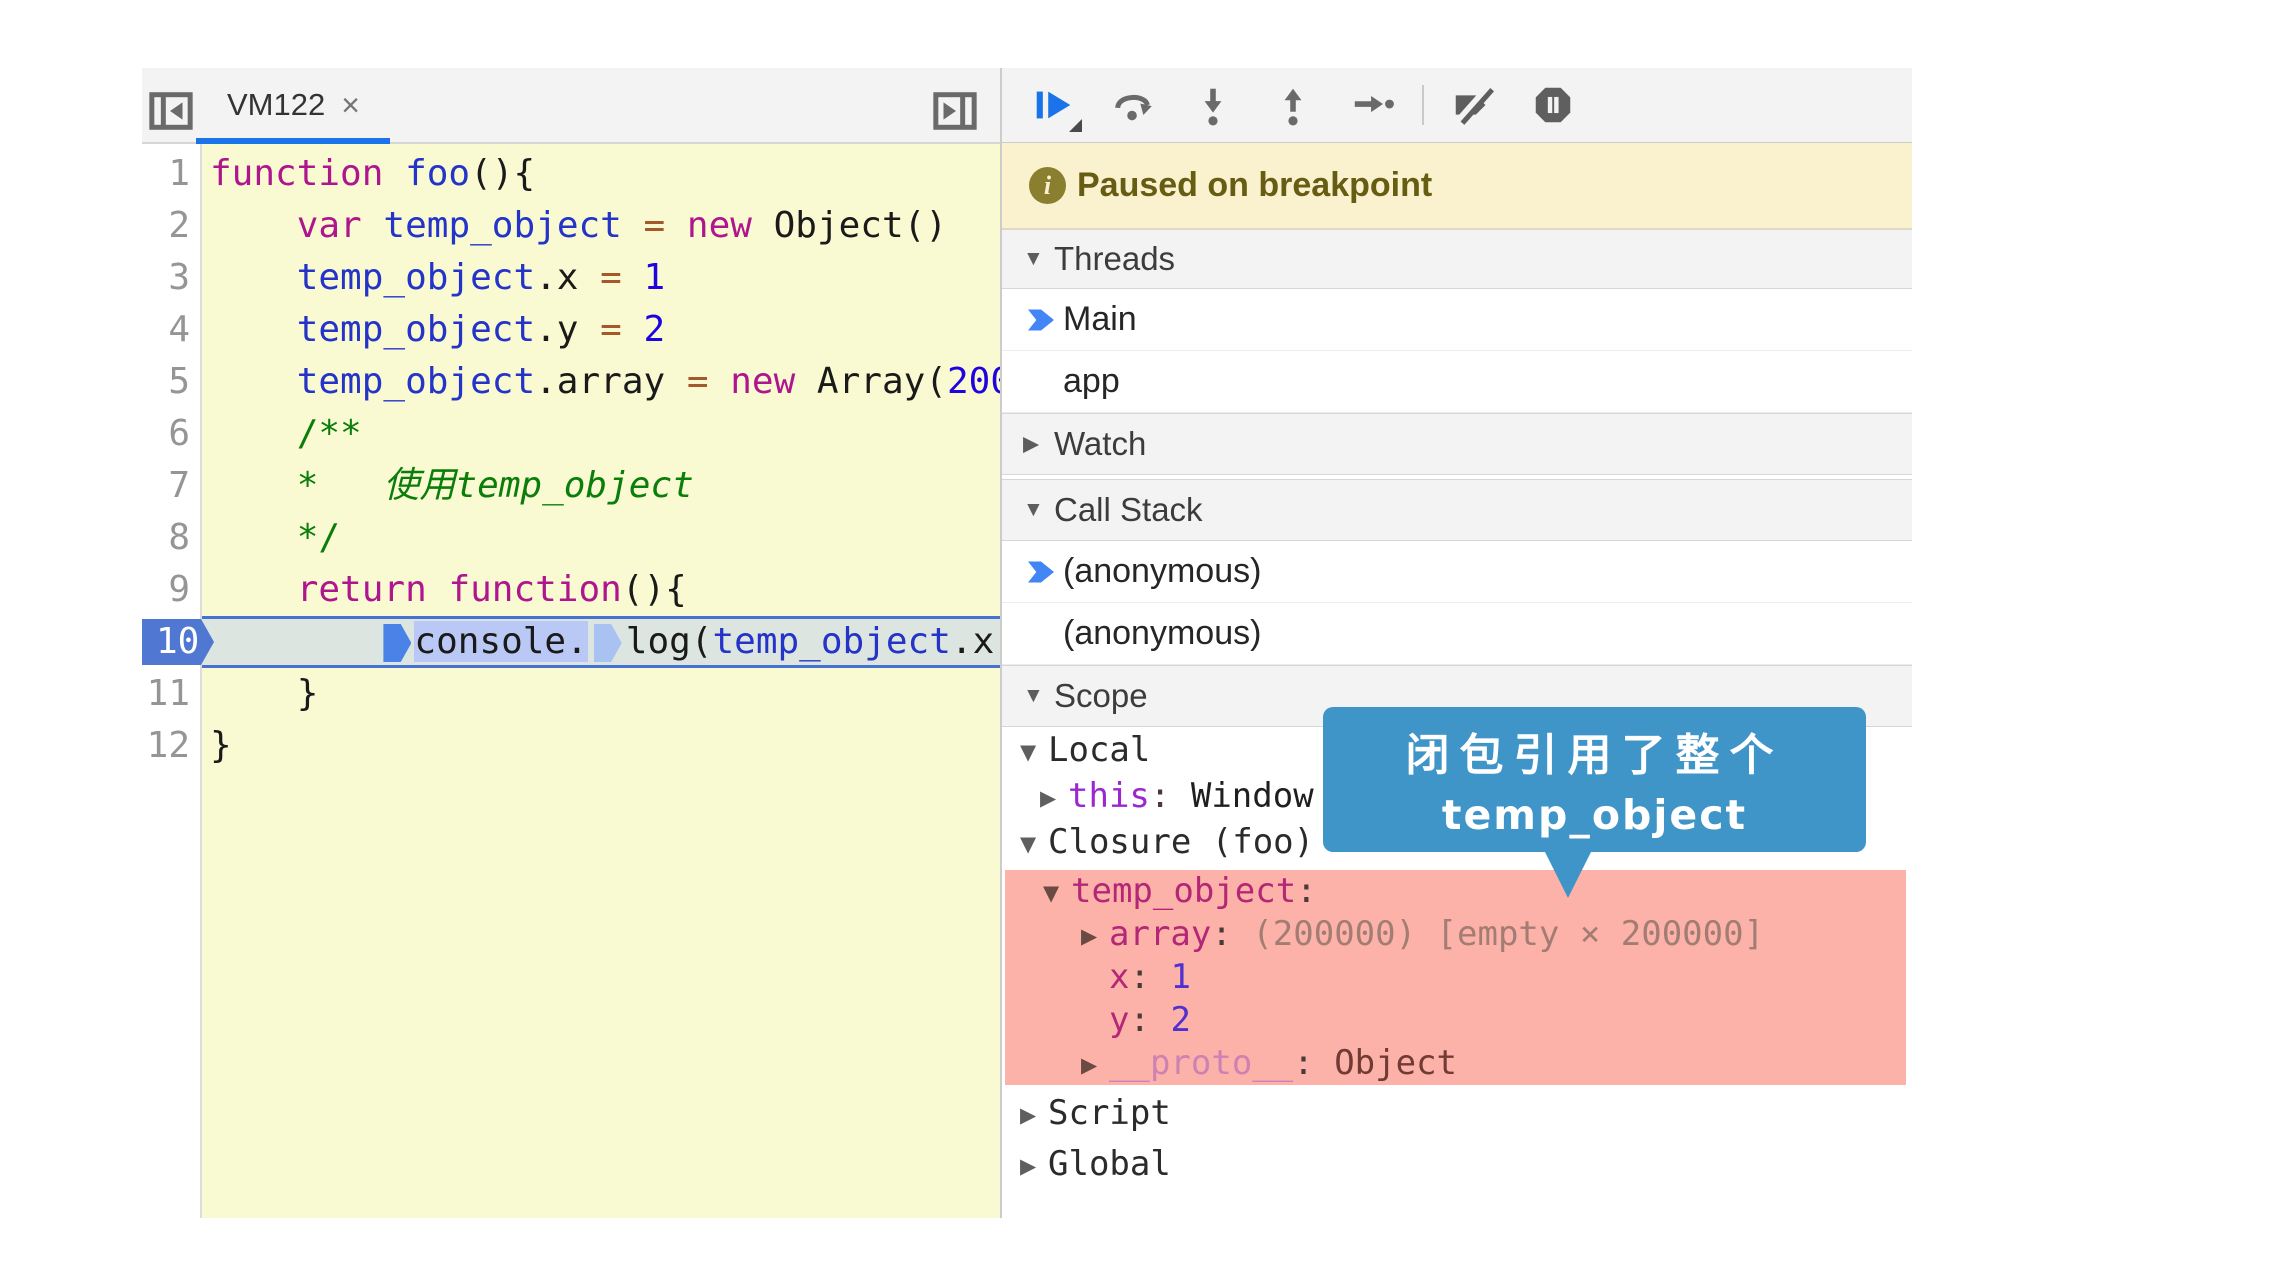 This screenshot has height=1285, width=2284. Describe the element at coordinates (1455, 891) in the screenshot. I see `scope-row-temp-object: ▼ temp_object:` at that location.